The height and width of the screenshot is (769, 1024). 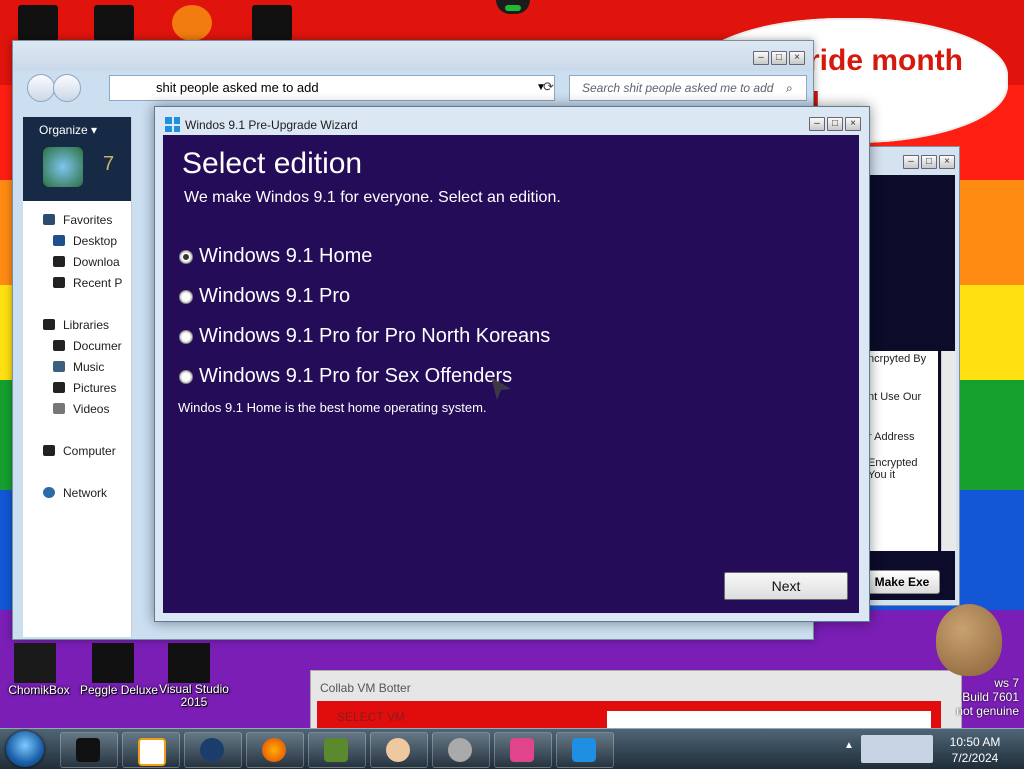 What do you see at coordinates (109, 164) in the screenshot?
I see `item-count: 7` at bounding box center [109, 164].